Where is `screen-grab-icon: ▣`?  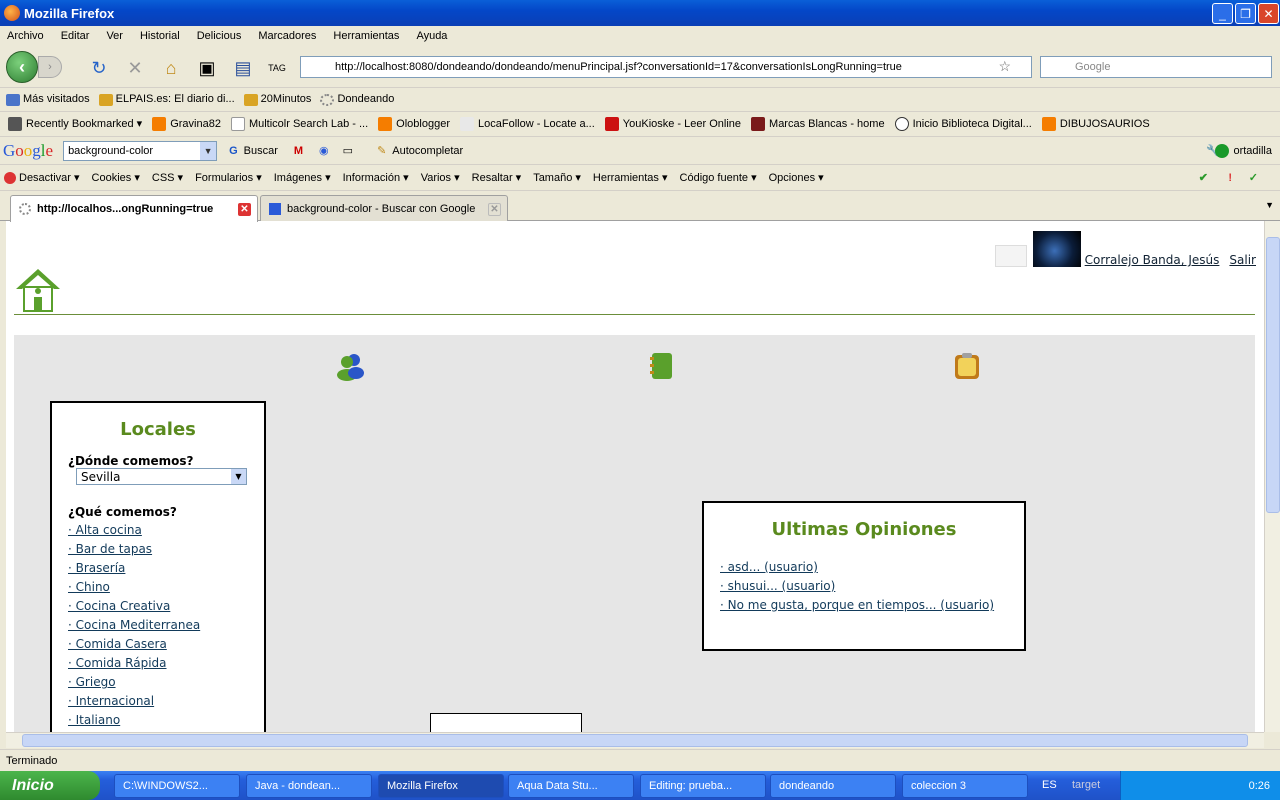 screen-grab-icon: ▣ is located at coordinates (207, 68).